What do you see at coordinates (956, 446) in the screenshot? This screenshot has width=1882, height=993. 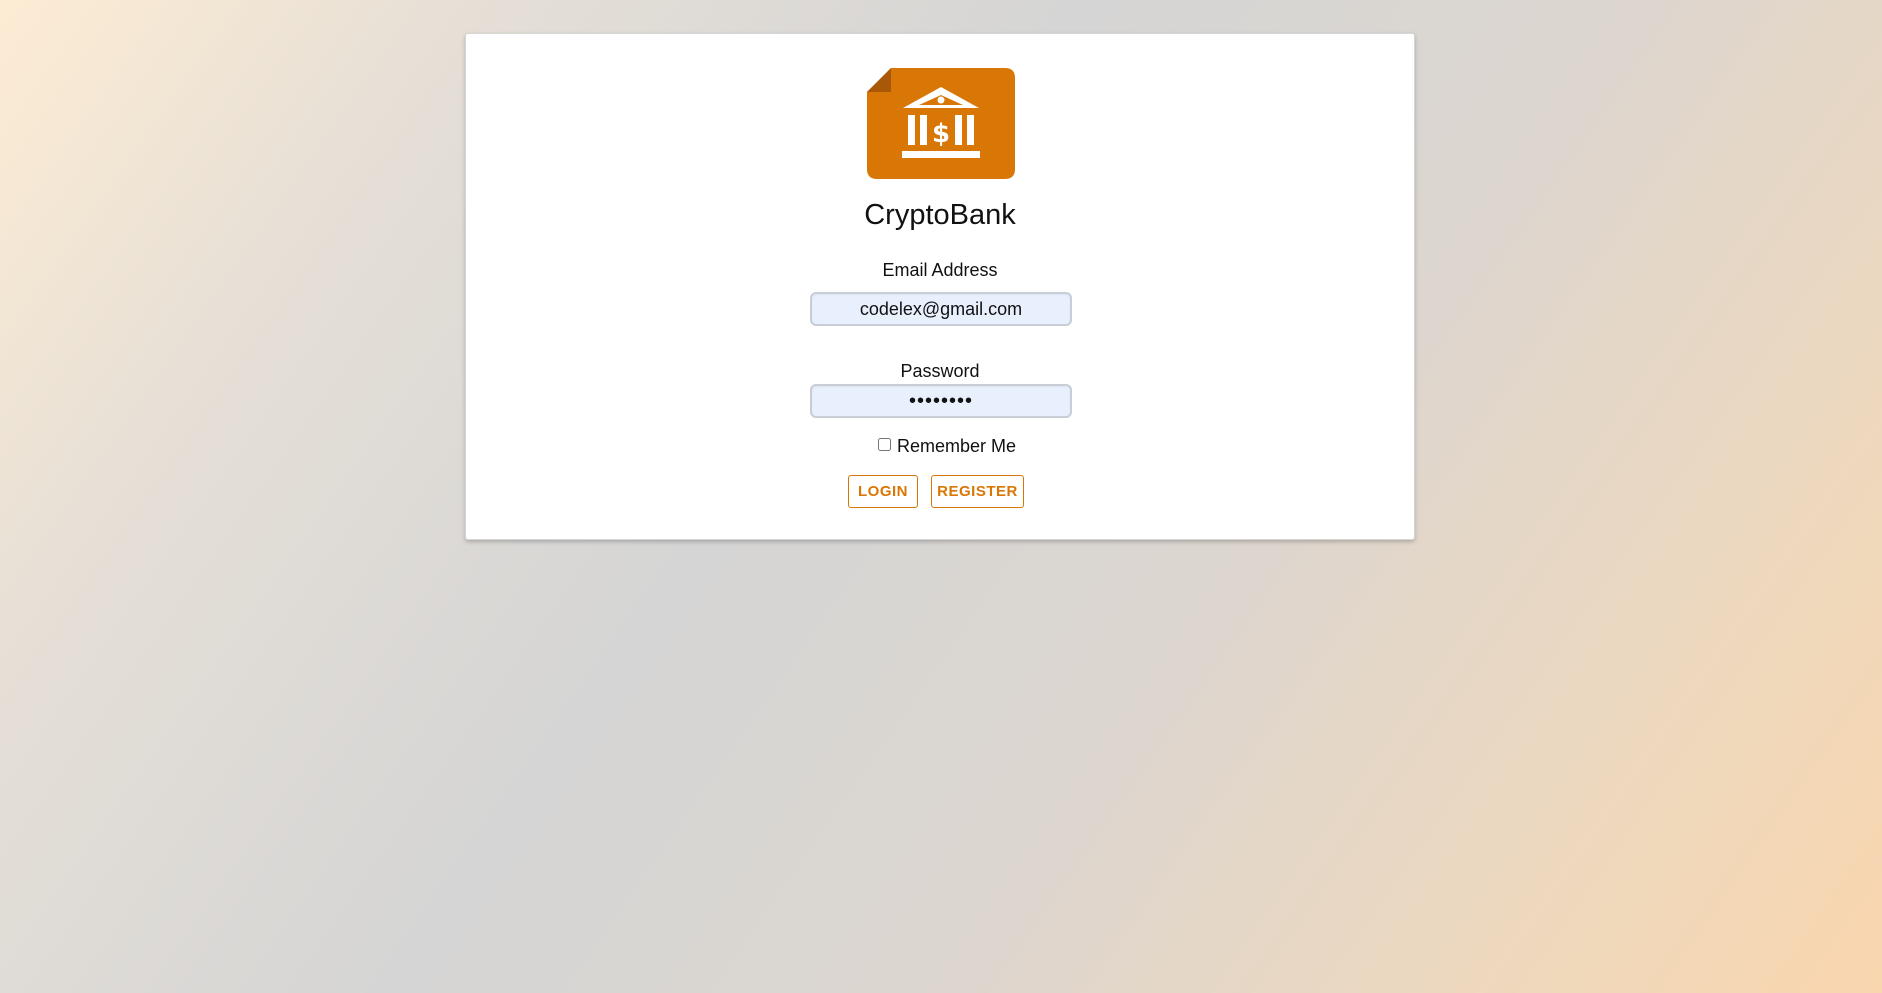 I see `remember-me-label: Remember Me` at bounding box center [956, 446].